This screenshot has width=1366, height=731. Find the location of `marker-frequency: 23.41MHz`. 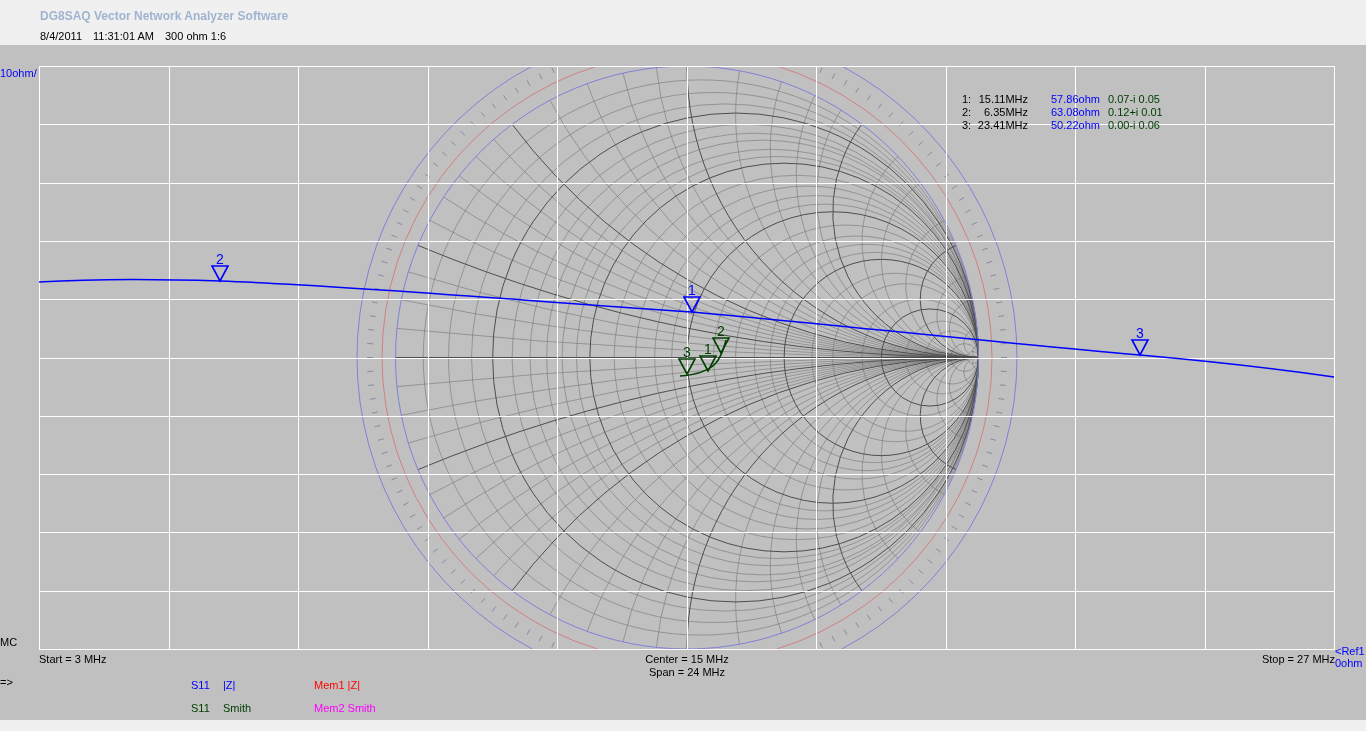

marker-frequency: 23.41MHz is located at coordinates (1002, 125).